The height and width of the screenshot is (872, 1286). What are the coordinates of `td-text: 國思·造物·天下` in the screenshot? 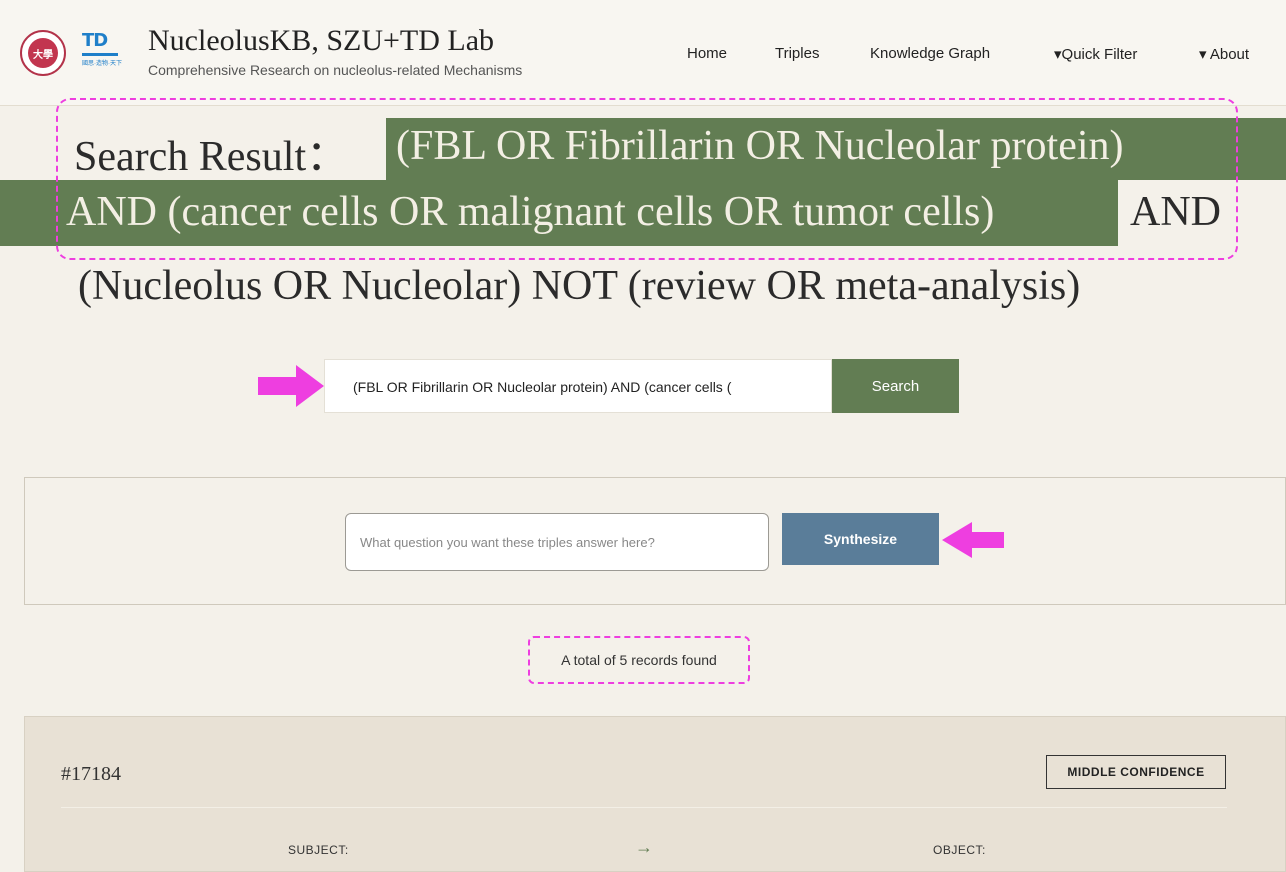 It's located at (102, 64).